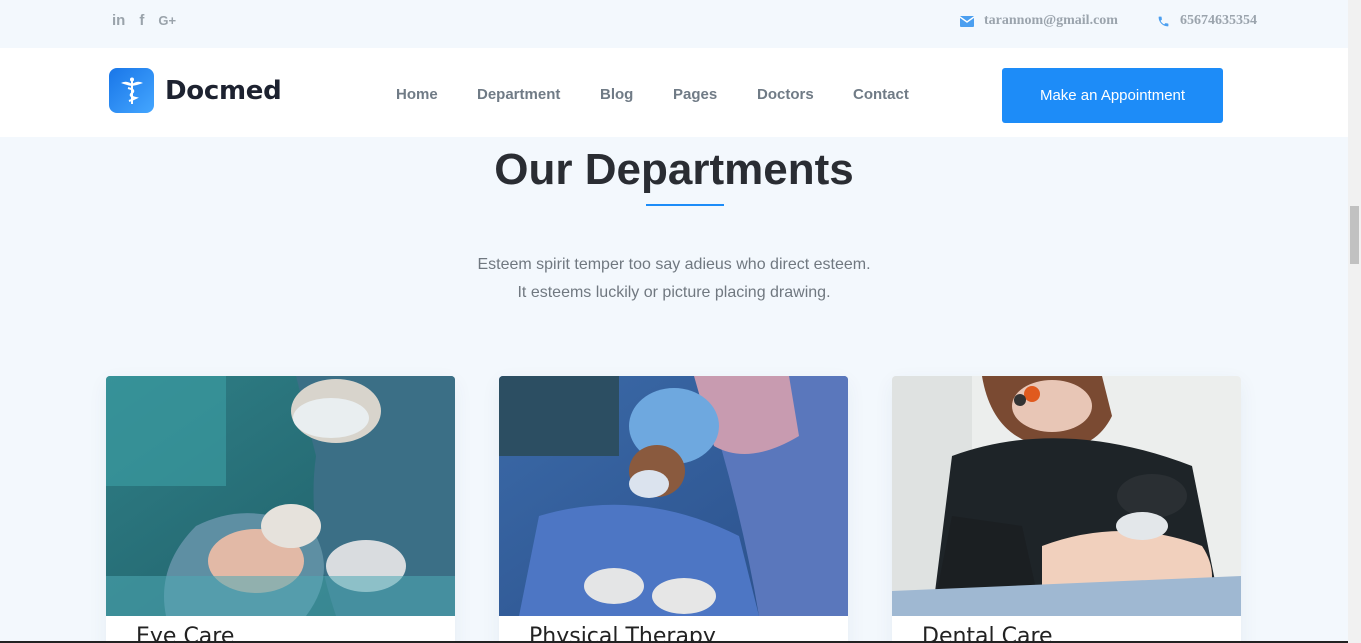 The width and height of the screenshot is (1361, 643). I want to click on social-links: in f G+, so click(144, 20).